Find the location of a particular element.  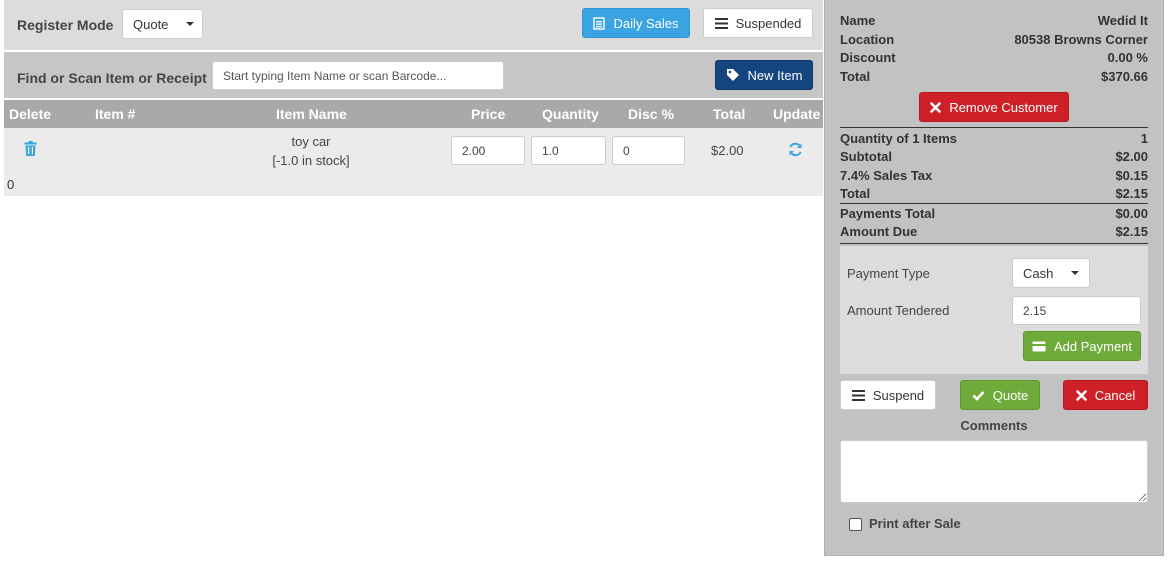

total-row: Total $2.15 is located at coordinates (994, 193).